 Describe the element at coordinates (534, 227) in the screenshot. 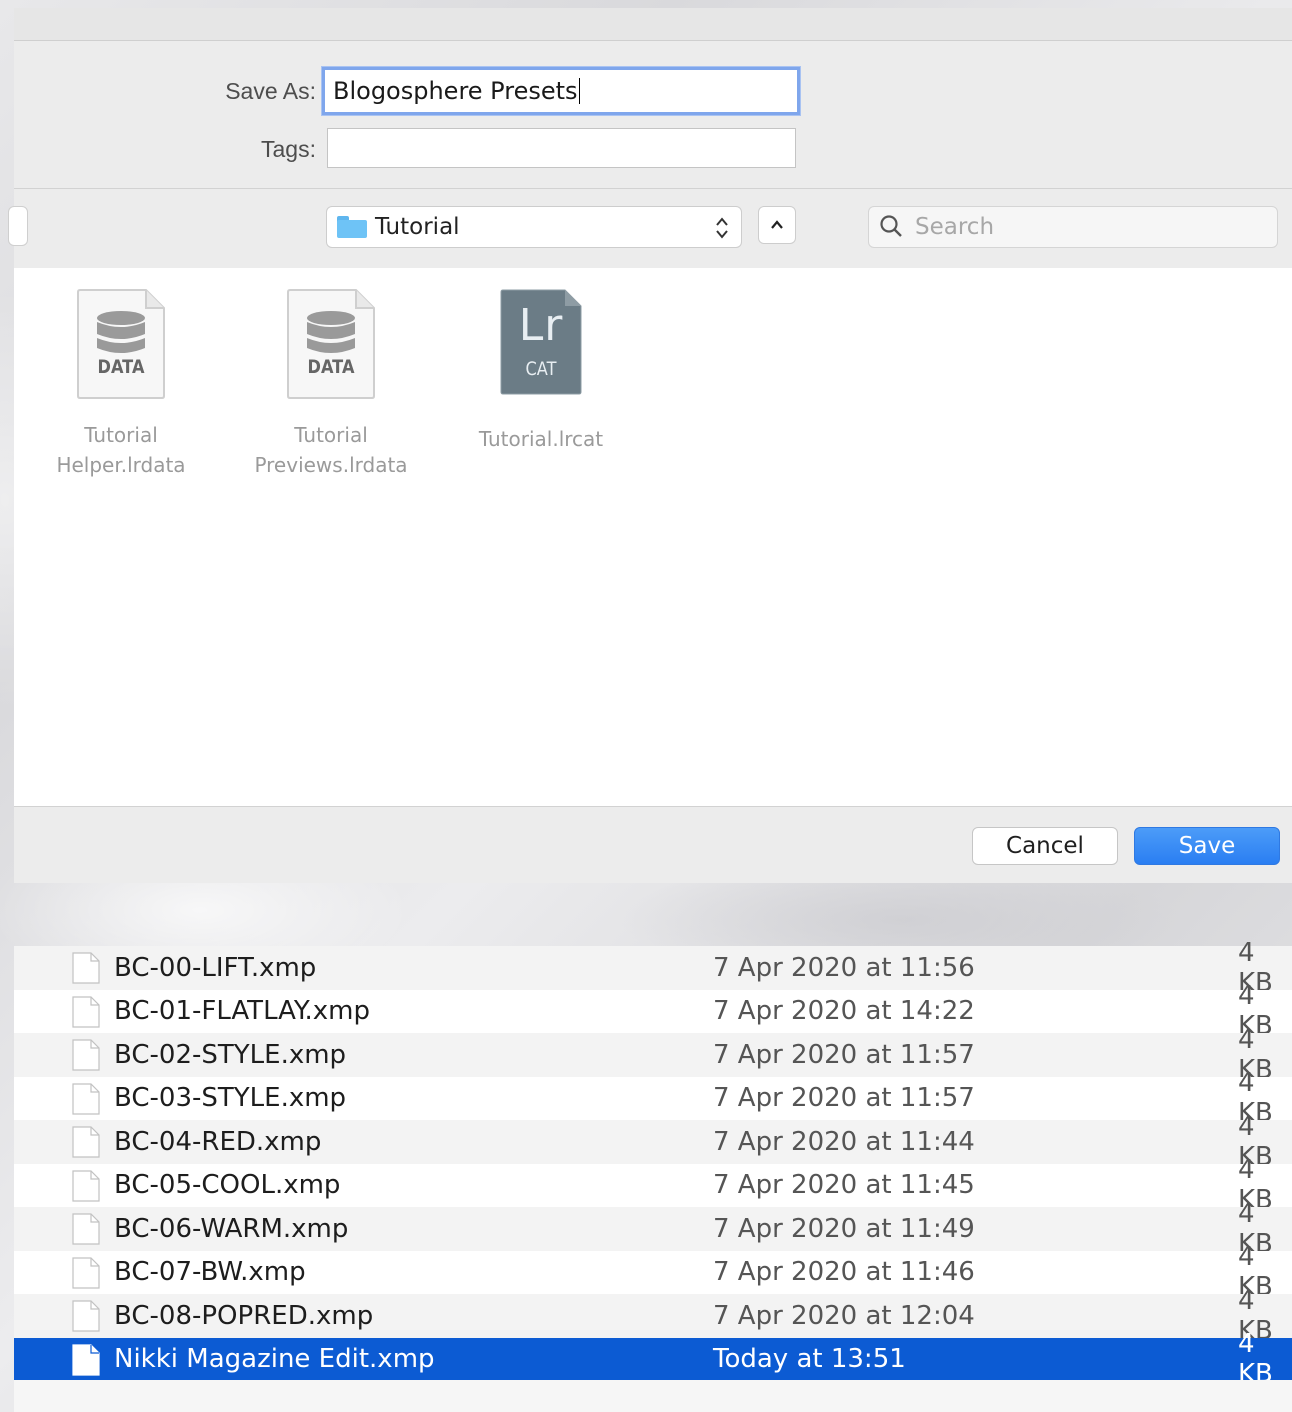

I see `location-popup: Tutorial` at that location.